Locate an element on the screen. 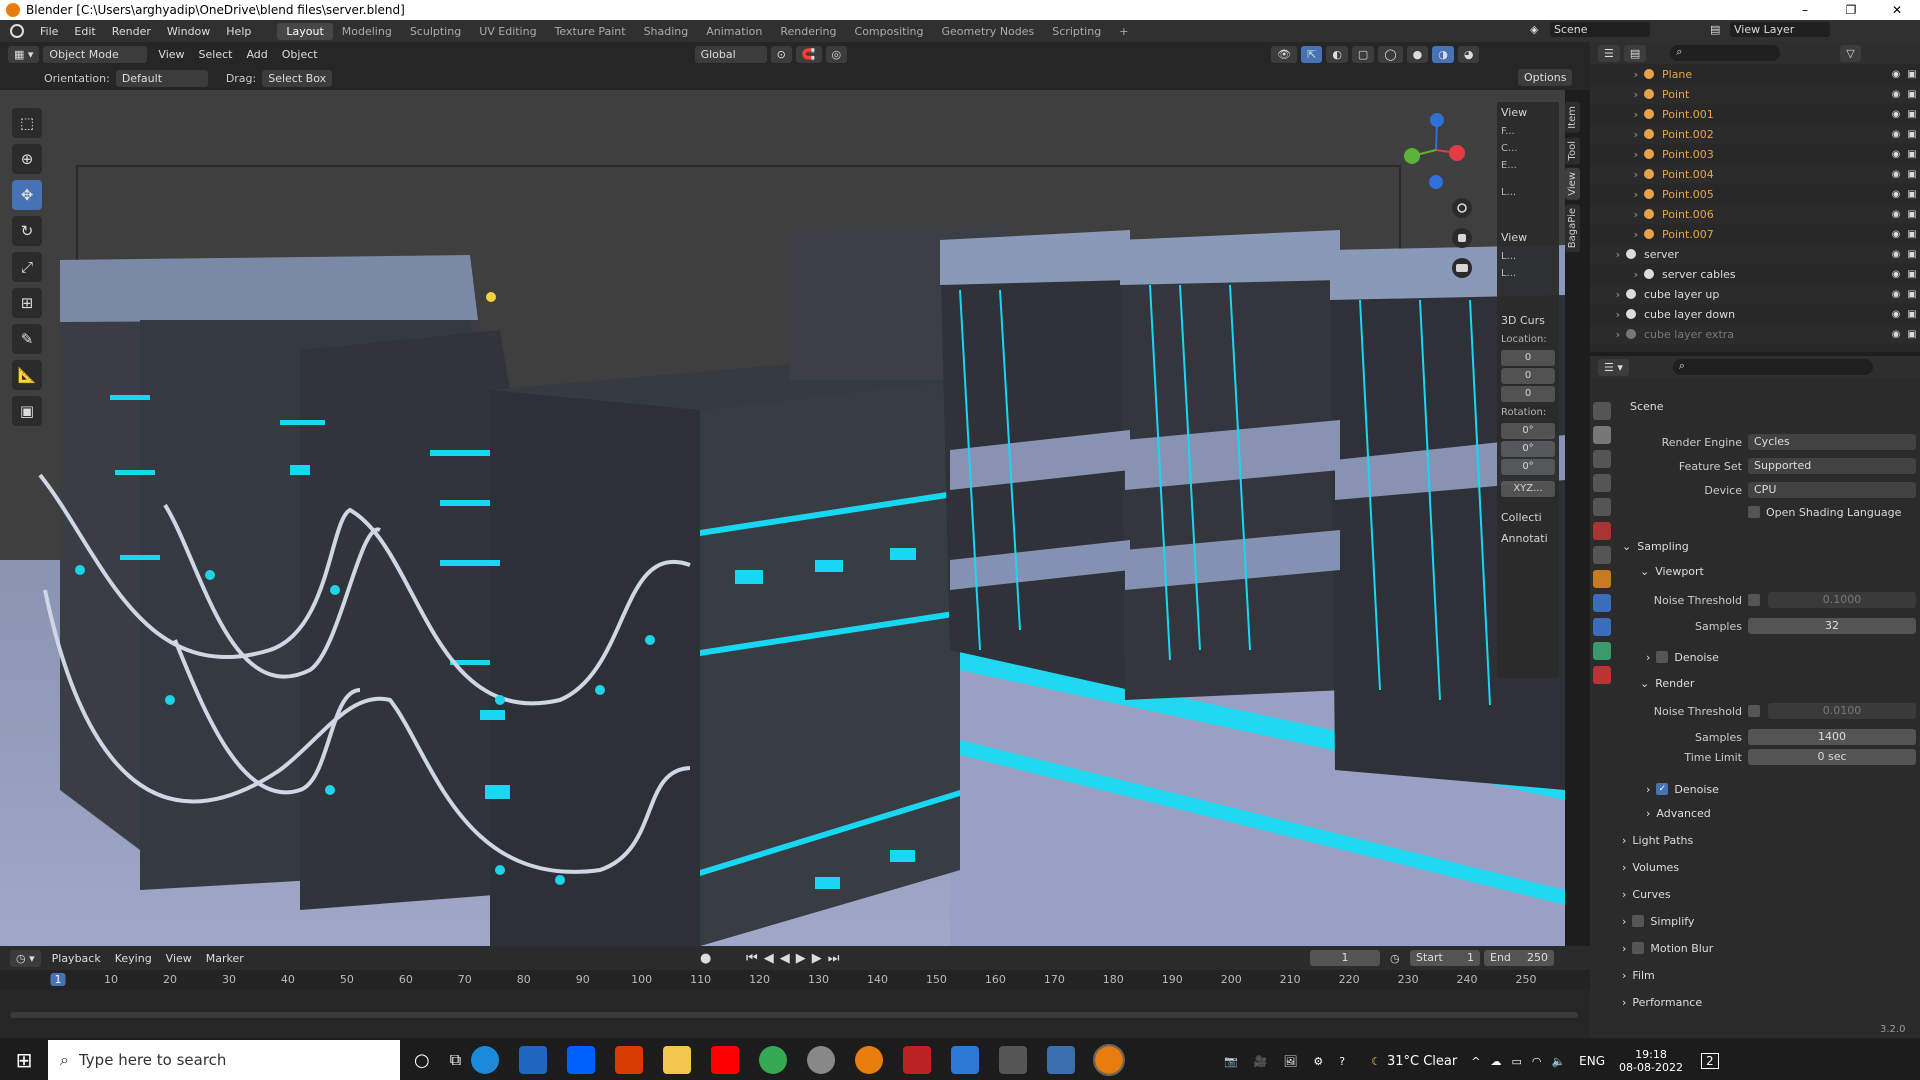  workspace-tab-animation: Animation is located at coordinates (734, 31).